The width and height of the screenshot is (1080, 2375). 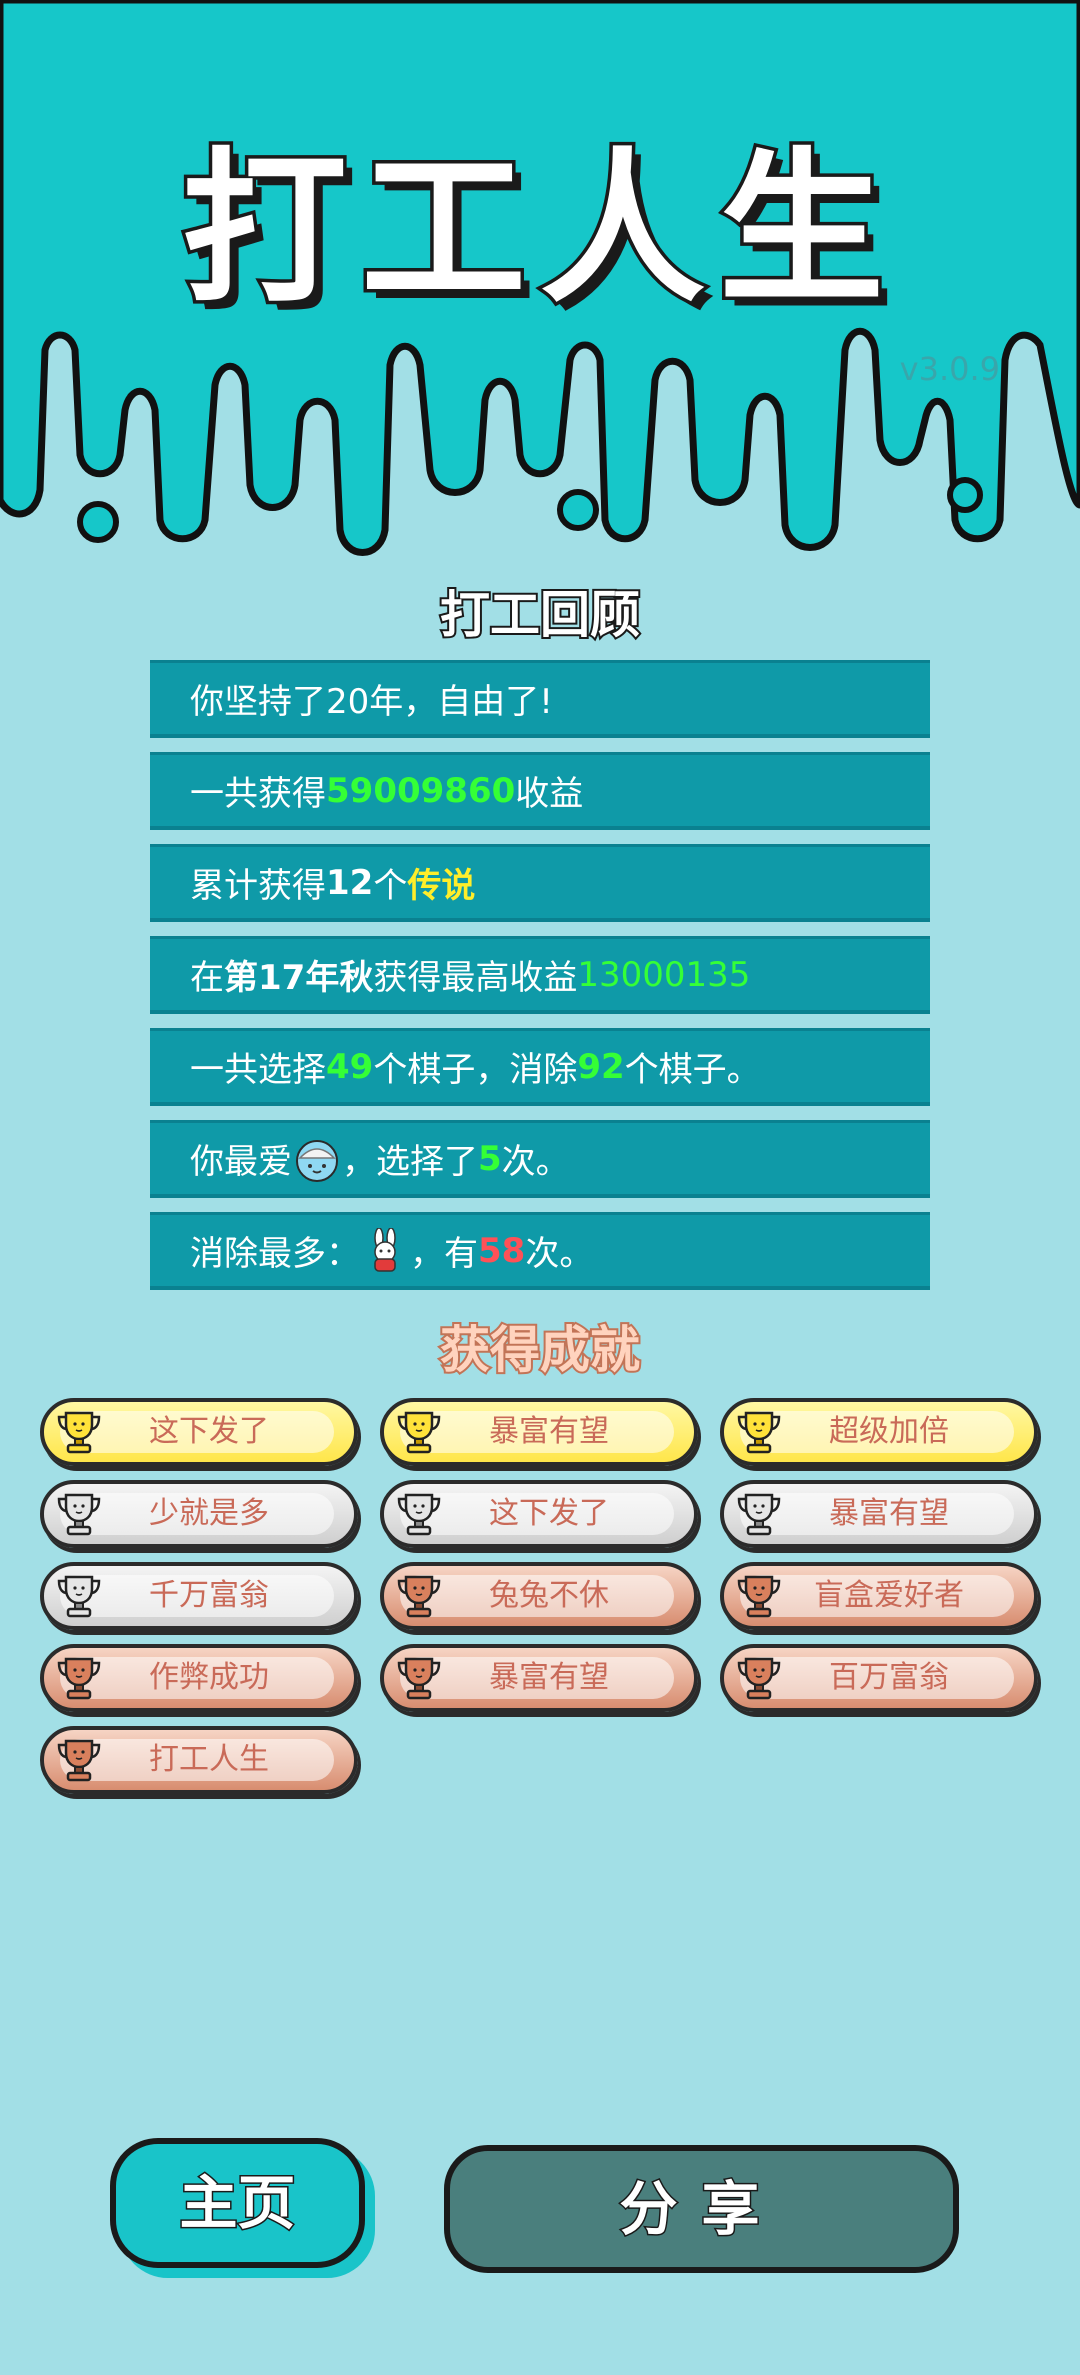 I want to click on achievement-label: 千万富翁, so click(x=209, y=1595).